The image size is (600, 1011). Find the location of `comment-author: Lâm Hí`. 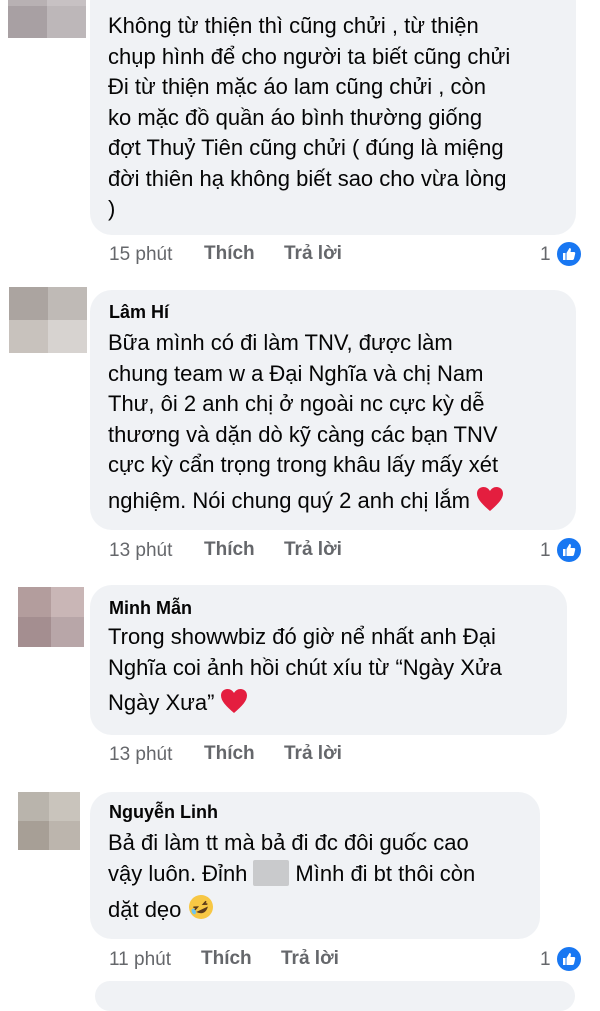

comment-author: Lâm Hí is located at coordinates (139, 312).